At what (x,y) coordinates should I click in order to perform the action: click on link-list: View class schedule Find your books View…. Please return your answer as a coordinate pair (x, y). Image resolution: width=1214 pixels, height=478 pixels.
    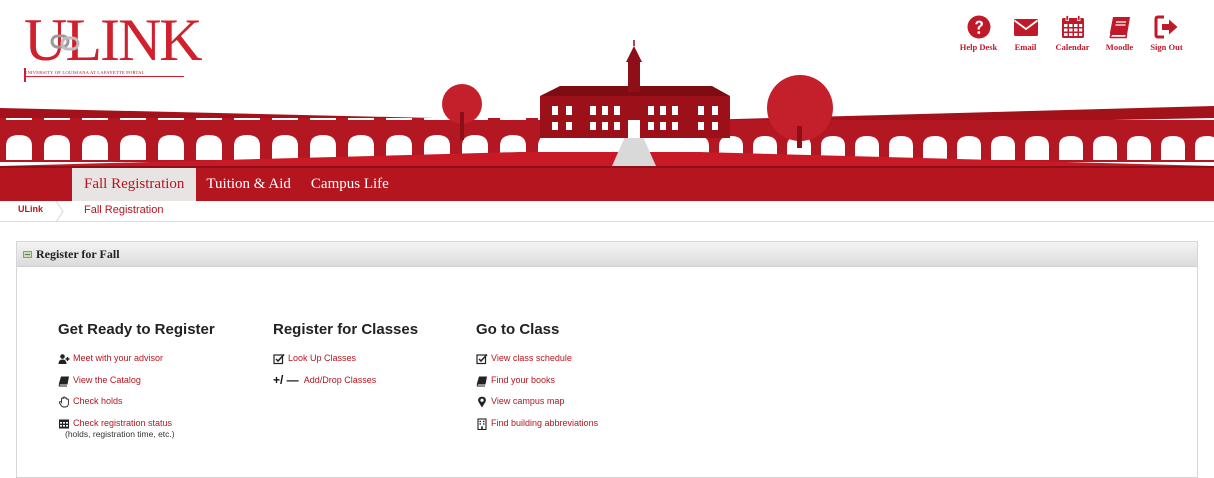
    Looking at the image, I should click on (537, 396).